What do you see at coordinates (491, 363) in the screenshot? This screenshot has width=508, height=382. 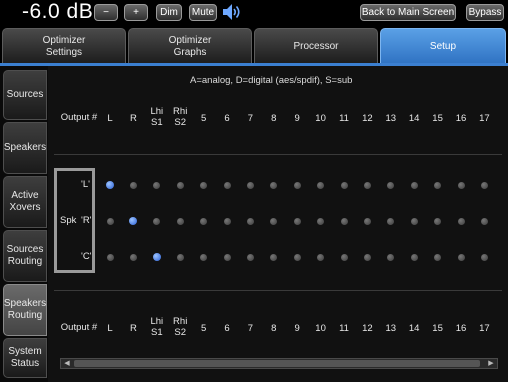 I see `arrow-right-icon: ▶` at bounding box center [491, 363].